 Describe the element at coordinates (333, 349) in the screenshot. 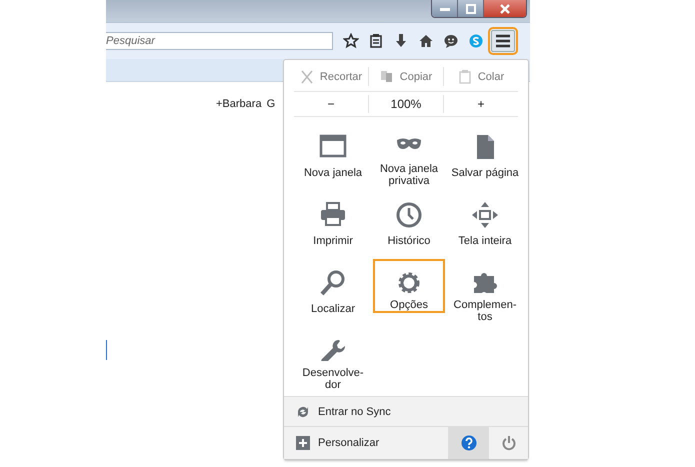

I see `wrench-icon` at that location.